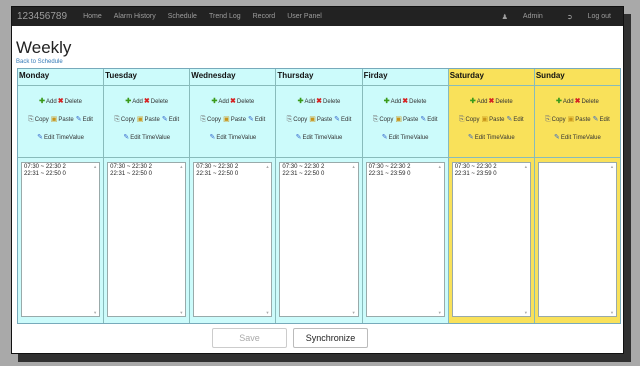 Image resolution: width=640 pixels, height=366 pixels. Describe the element at coordinates (66, 119) in the screenshot. I see `paste-label: Paste` at that location.